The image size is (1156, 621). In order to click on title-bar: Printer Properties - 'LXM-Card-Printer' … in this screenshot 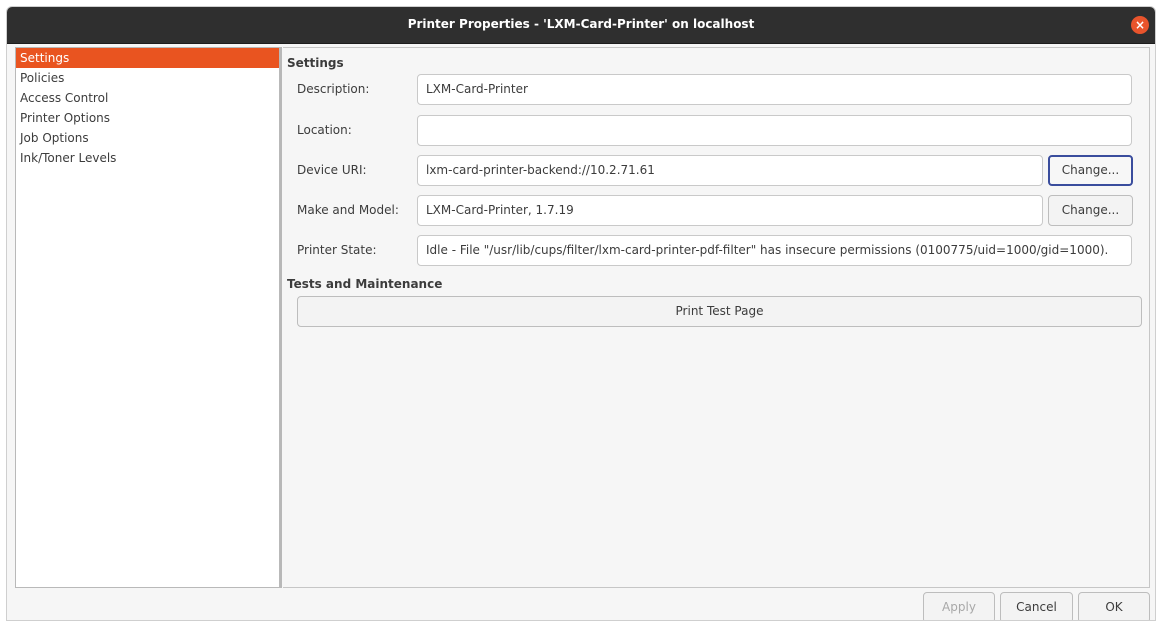, I will do `click(581, 25)`.